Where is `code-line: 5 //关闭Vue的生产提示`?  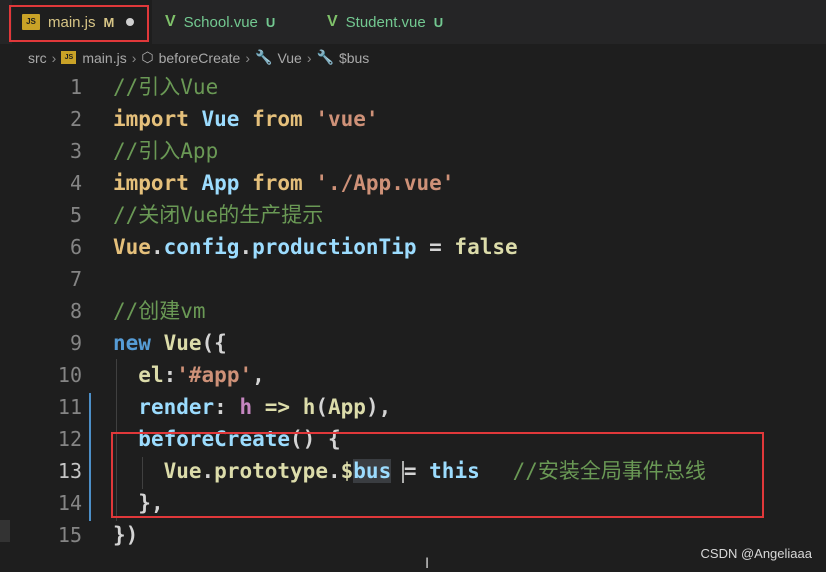
code-line: 5 //关闭Vue的生产提示 is located at coordinates (413, 215).